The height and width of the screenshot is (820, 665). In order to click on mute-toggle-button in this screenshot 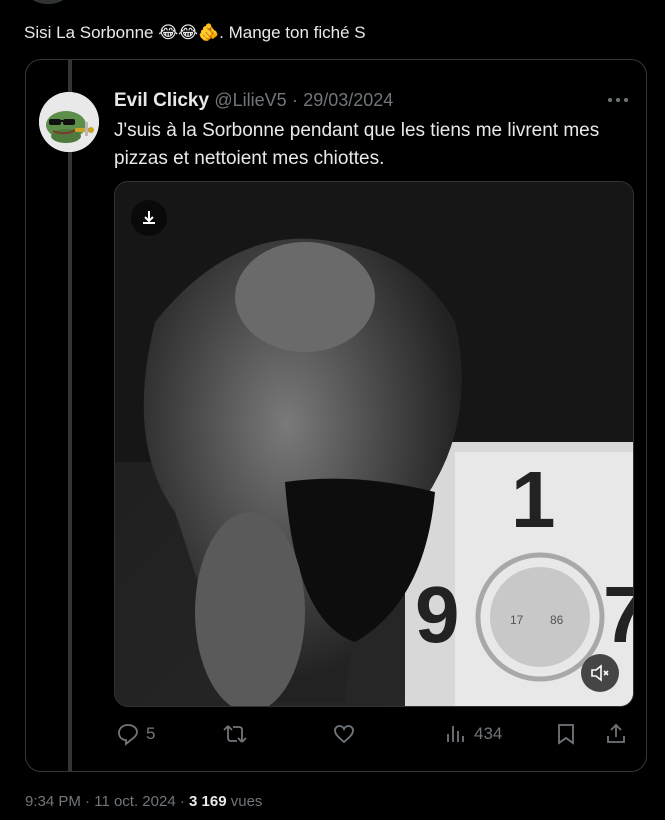, I will do `click(600, 673)`.